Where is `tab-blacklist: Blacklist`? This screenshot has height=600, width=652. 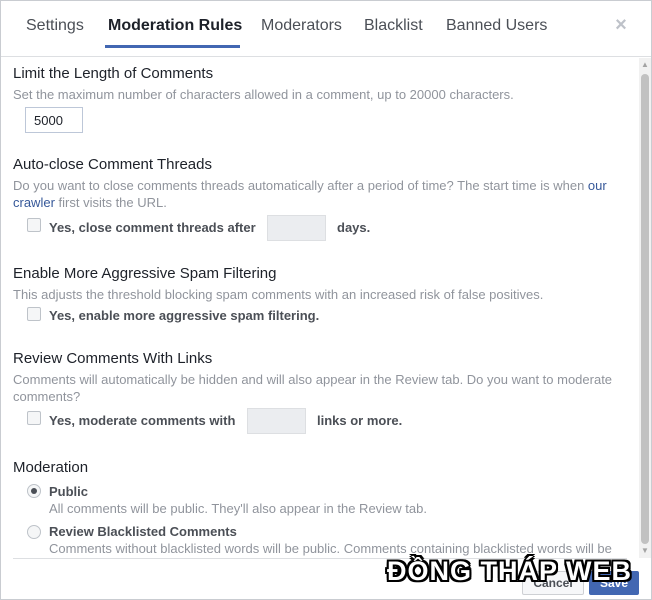 tab-blacklist: Blacklist is located at coordinates (393, 26).